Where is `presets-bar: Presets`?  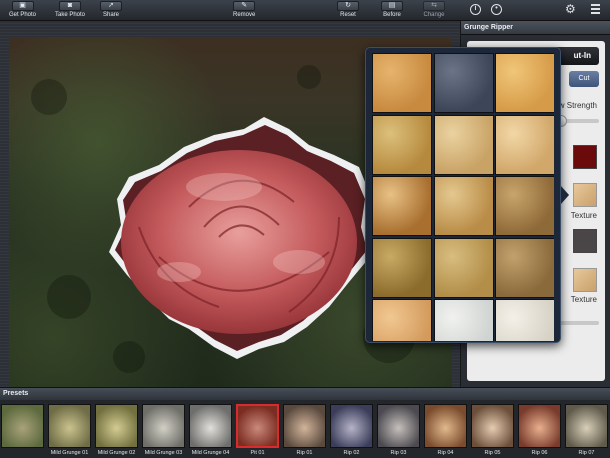 presets-bar: Presets is located at coordinates (305, 393).